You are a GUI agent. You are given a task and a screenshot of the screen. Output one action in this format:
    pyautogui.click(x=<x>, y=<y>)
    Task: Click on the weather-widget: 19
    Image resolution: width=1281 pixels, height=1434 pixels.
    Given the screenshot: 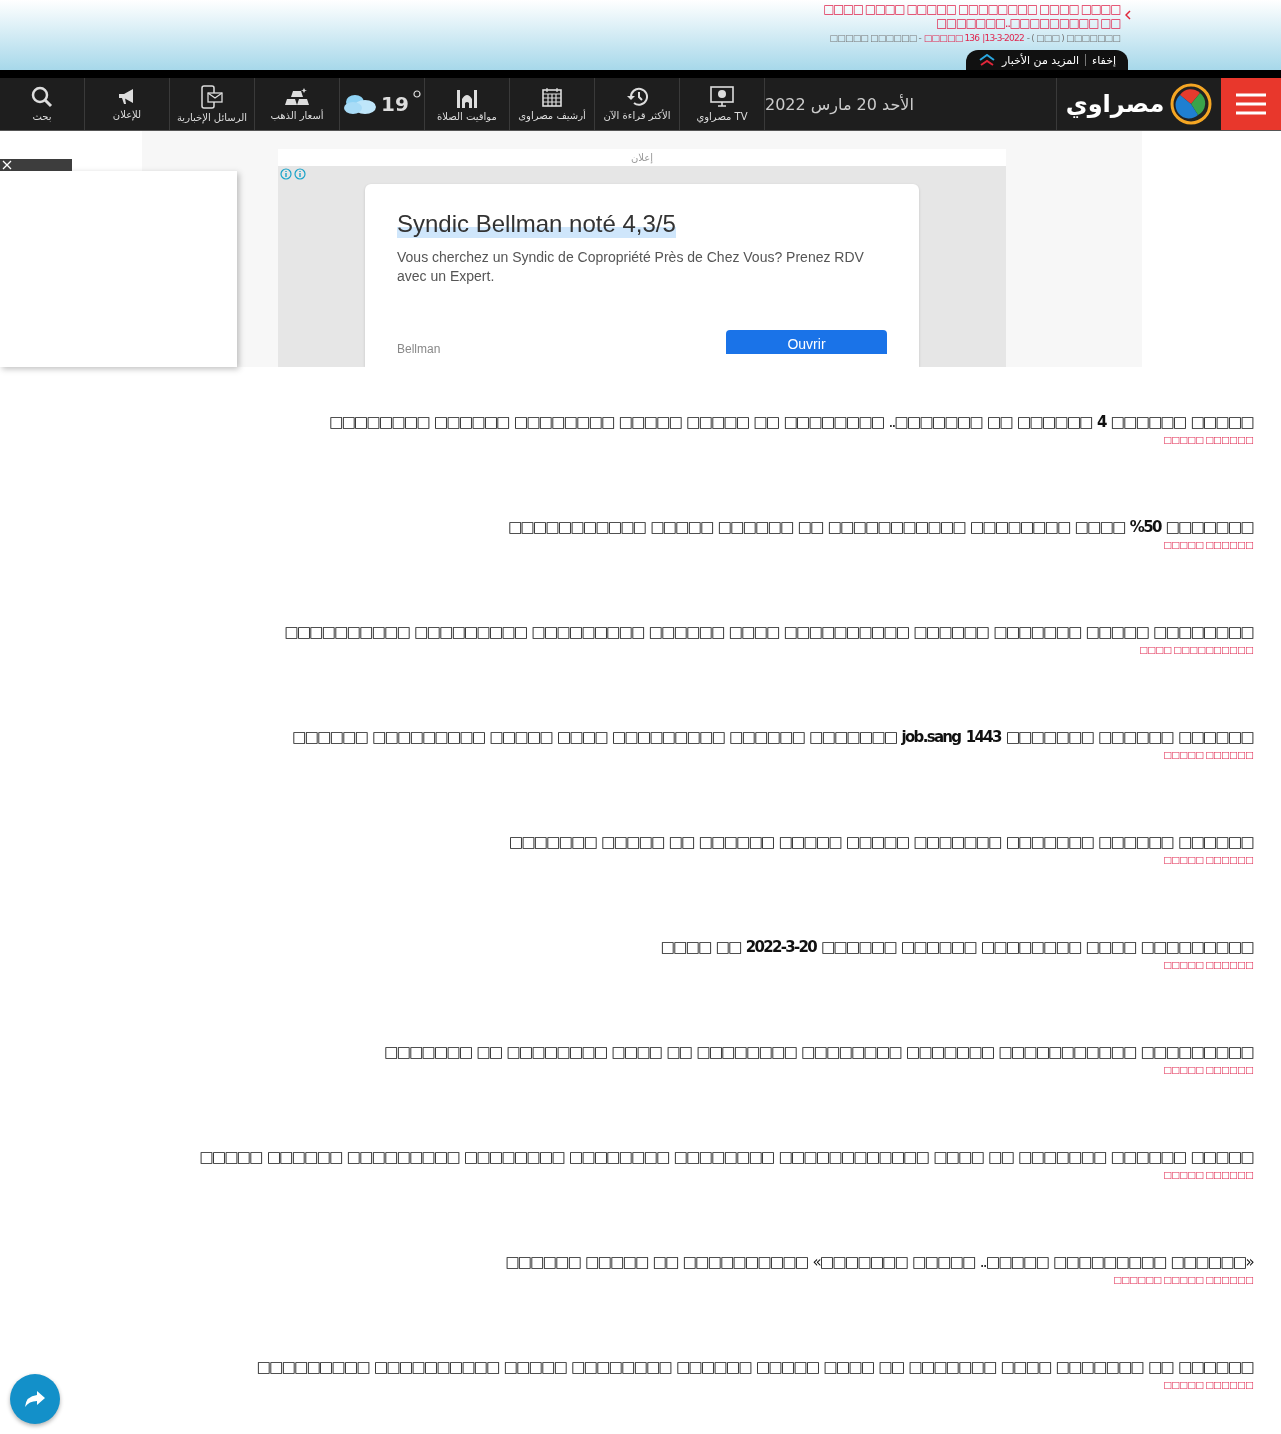 What is the action you would take?
    pyautogui.click(x=382, y=104)
    